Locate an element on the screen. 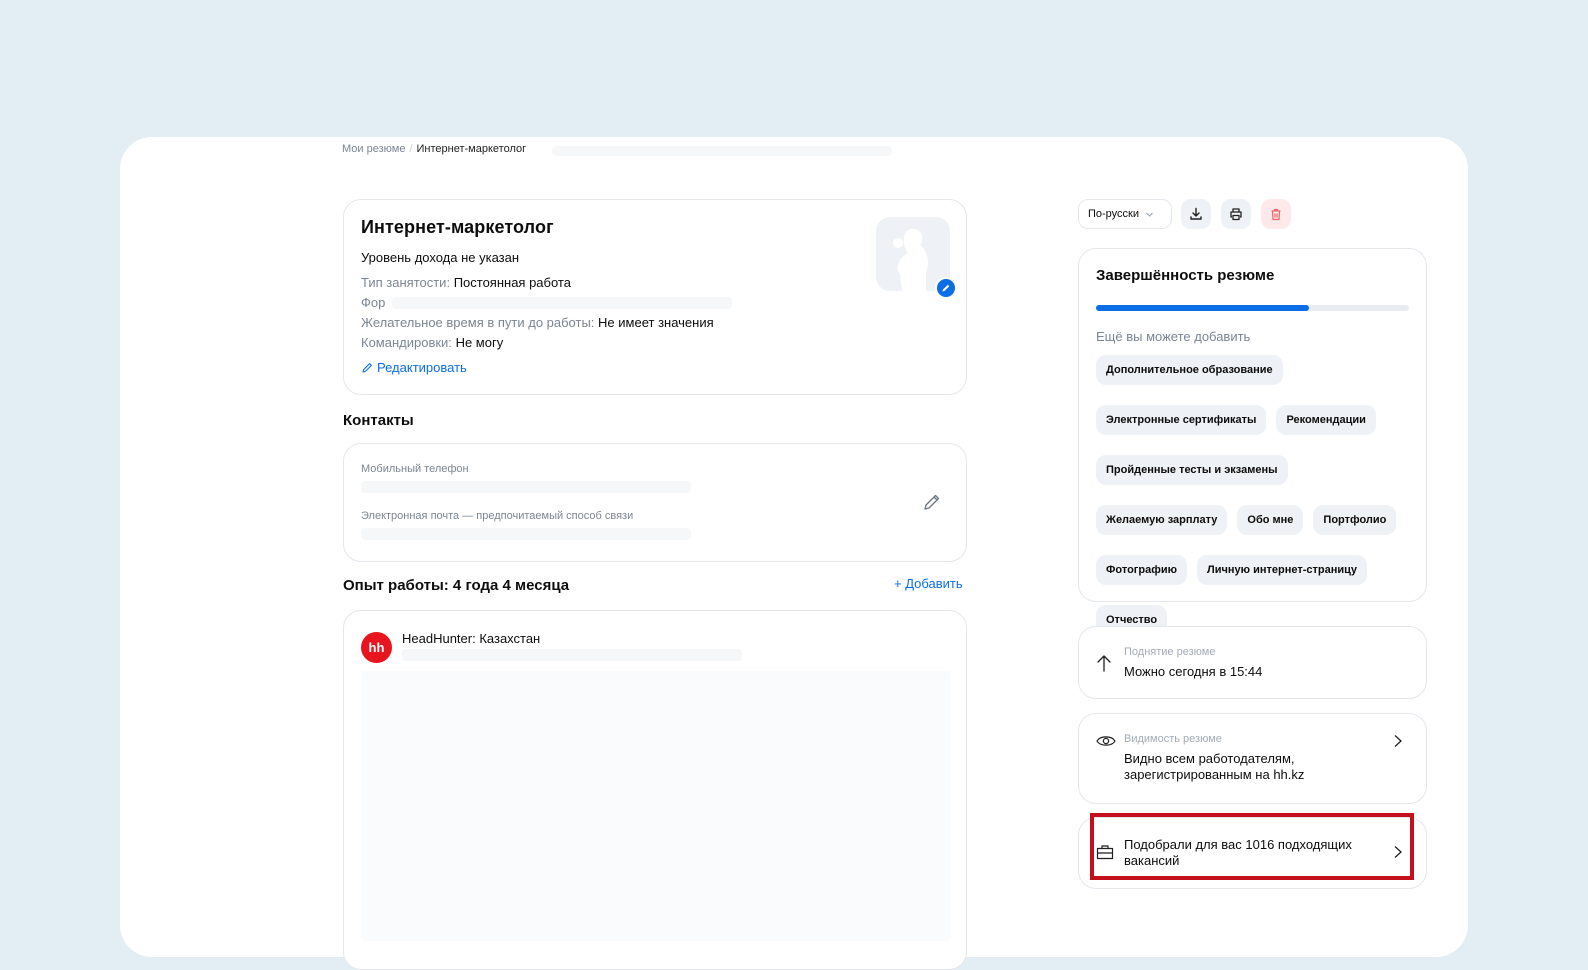  trash-icon is located at coordinates (1276, 214).